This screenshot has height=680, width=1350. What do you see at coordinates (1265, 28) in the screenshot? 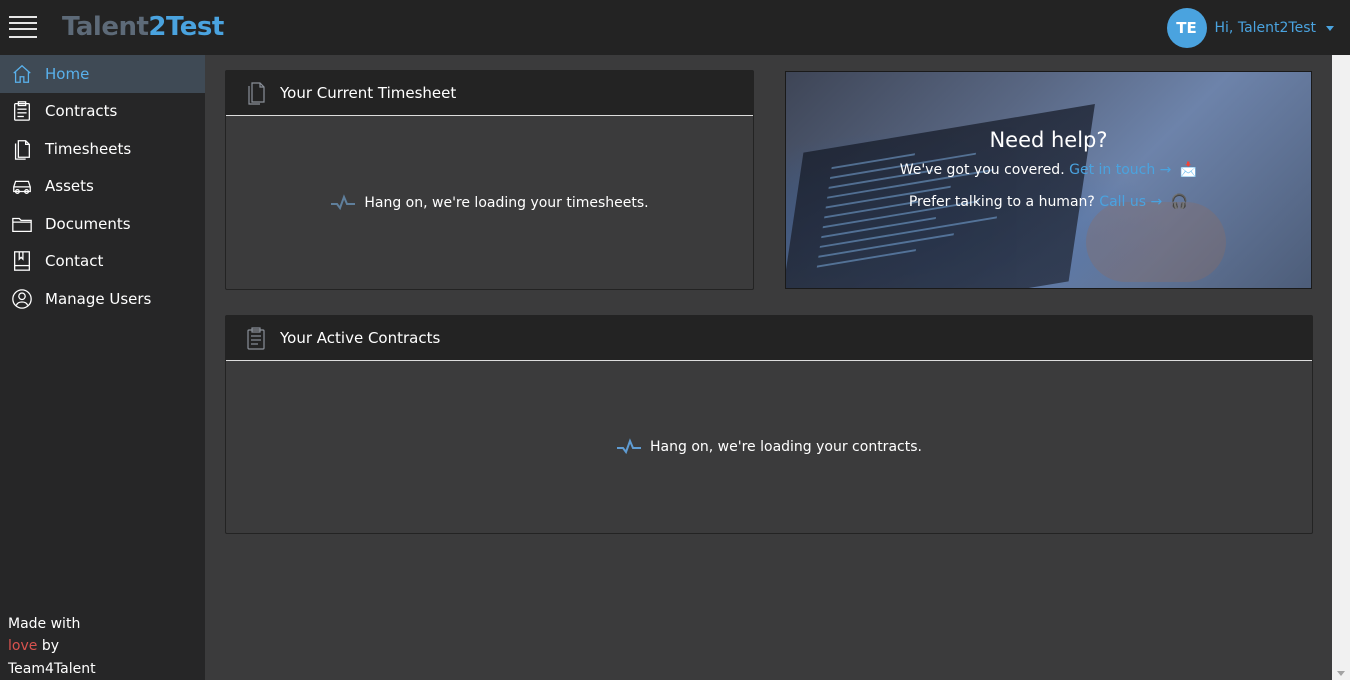
I see `user-greeting: Hi, Talent2Test` at bounding box center [1265, 28].